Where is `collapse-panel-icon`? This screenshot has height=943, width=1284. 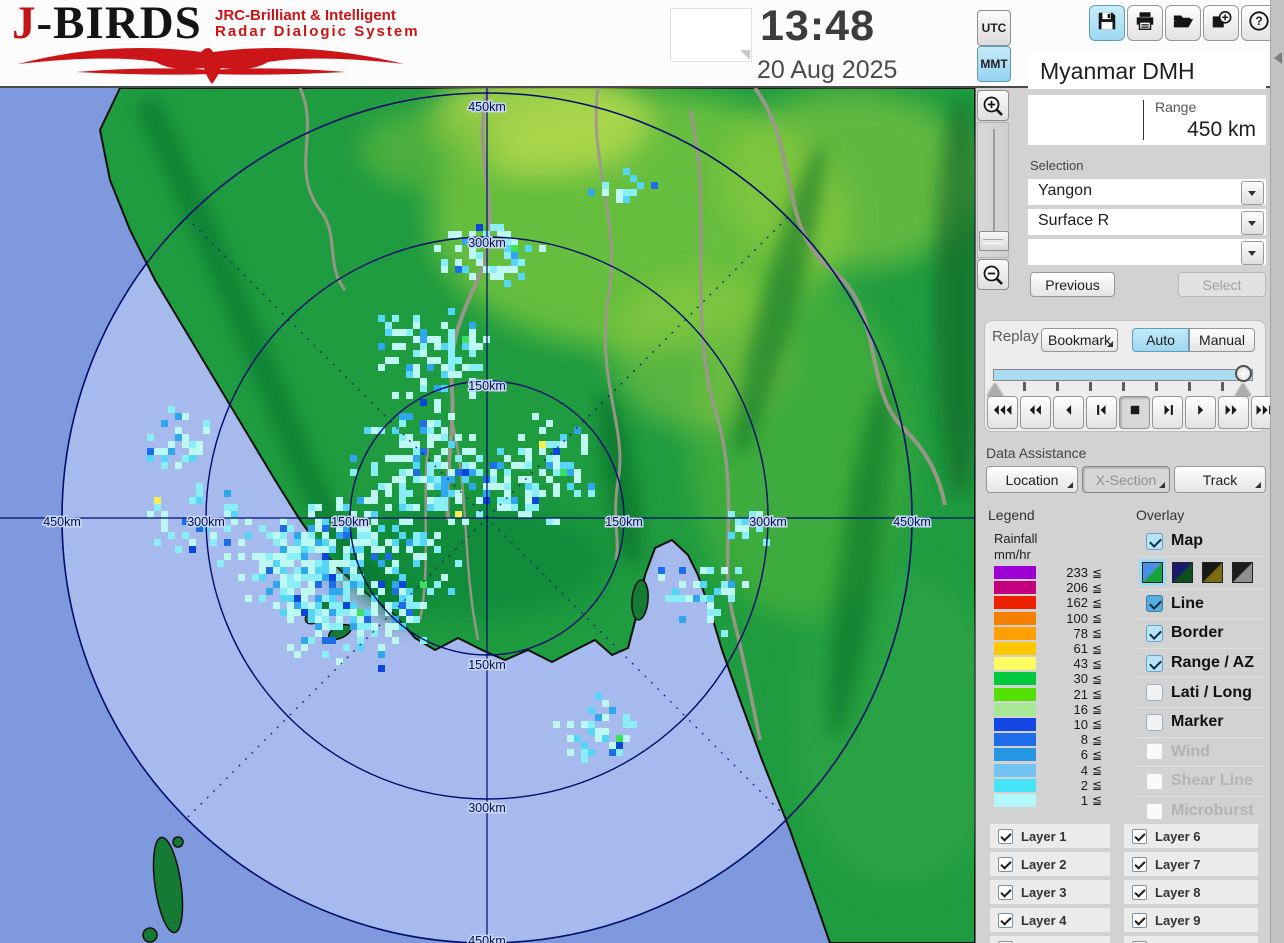 collapse-panel-icon is located at coordinates (1278, 58).